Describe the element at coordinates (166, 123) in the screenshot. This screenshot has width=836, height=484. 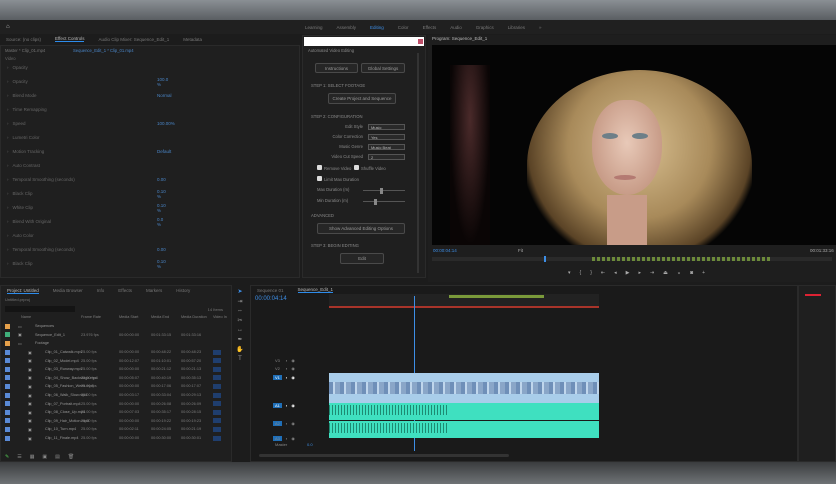
I see `effect-value: 100.00%` at that location.